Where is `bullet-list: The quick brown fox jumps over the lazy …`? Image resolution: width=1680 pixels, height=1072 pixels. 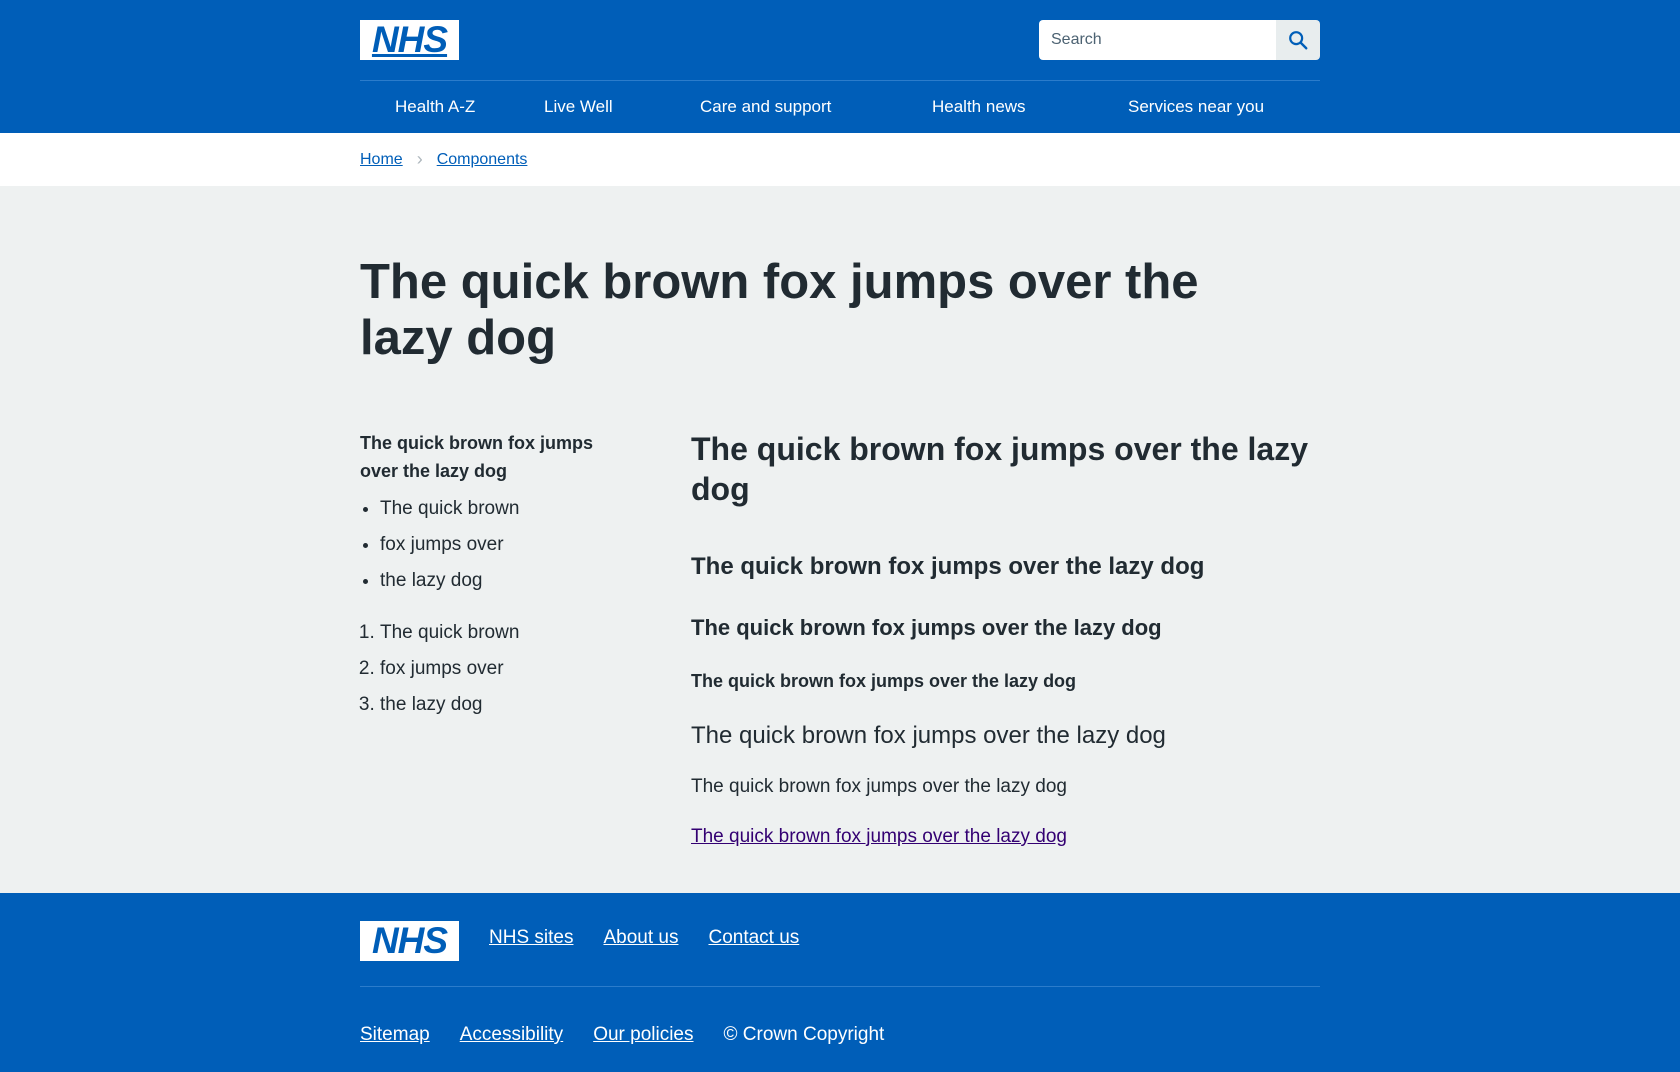 bullet-list: The quick brown fox jumps over the lazy … is located at coordinates (535, 545).